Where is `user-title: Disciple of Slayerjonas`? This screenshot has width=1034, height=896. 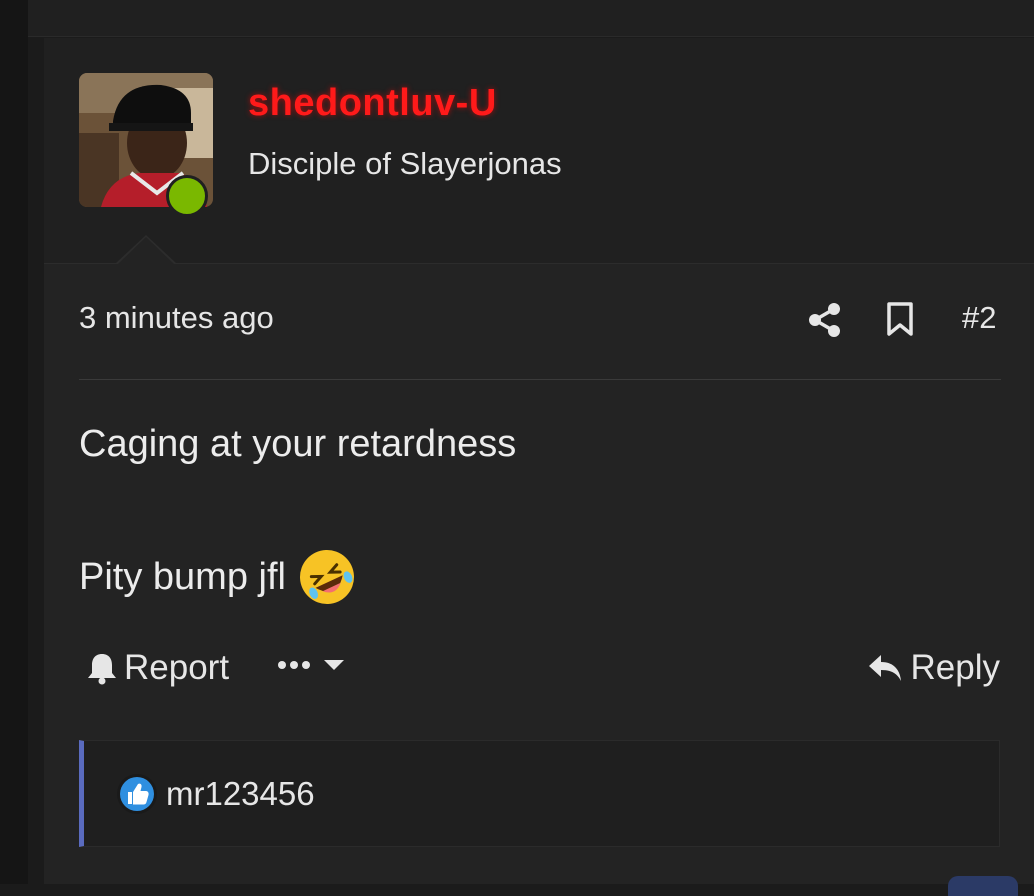 user-title: Disciple of Slayerjonas is located at coordinates (405, 163).